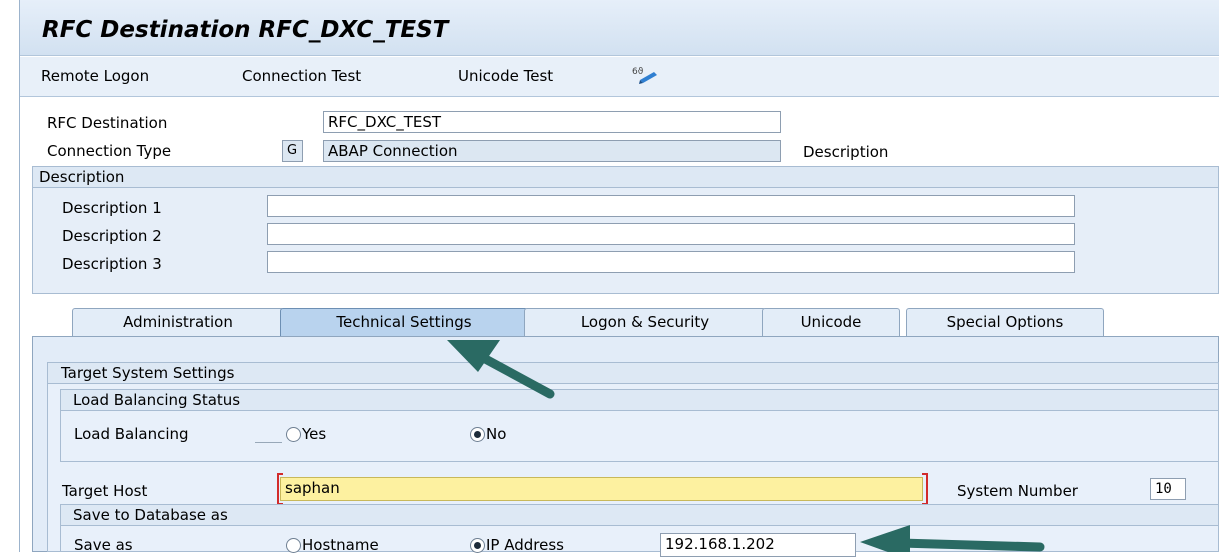 The width and height of the screenshot is (1219, 557). Describe the element at coordinates (501, 369) in the screenshot. I see `arrow-to-technical-settings` at that location.